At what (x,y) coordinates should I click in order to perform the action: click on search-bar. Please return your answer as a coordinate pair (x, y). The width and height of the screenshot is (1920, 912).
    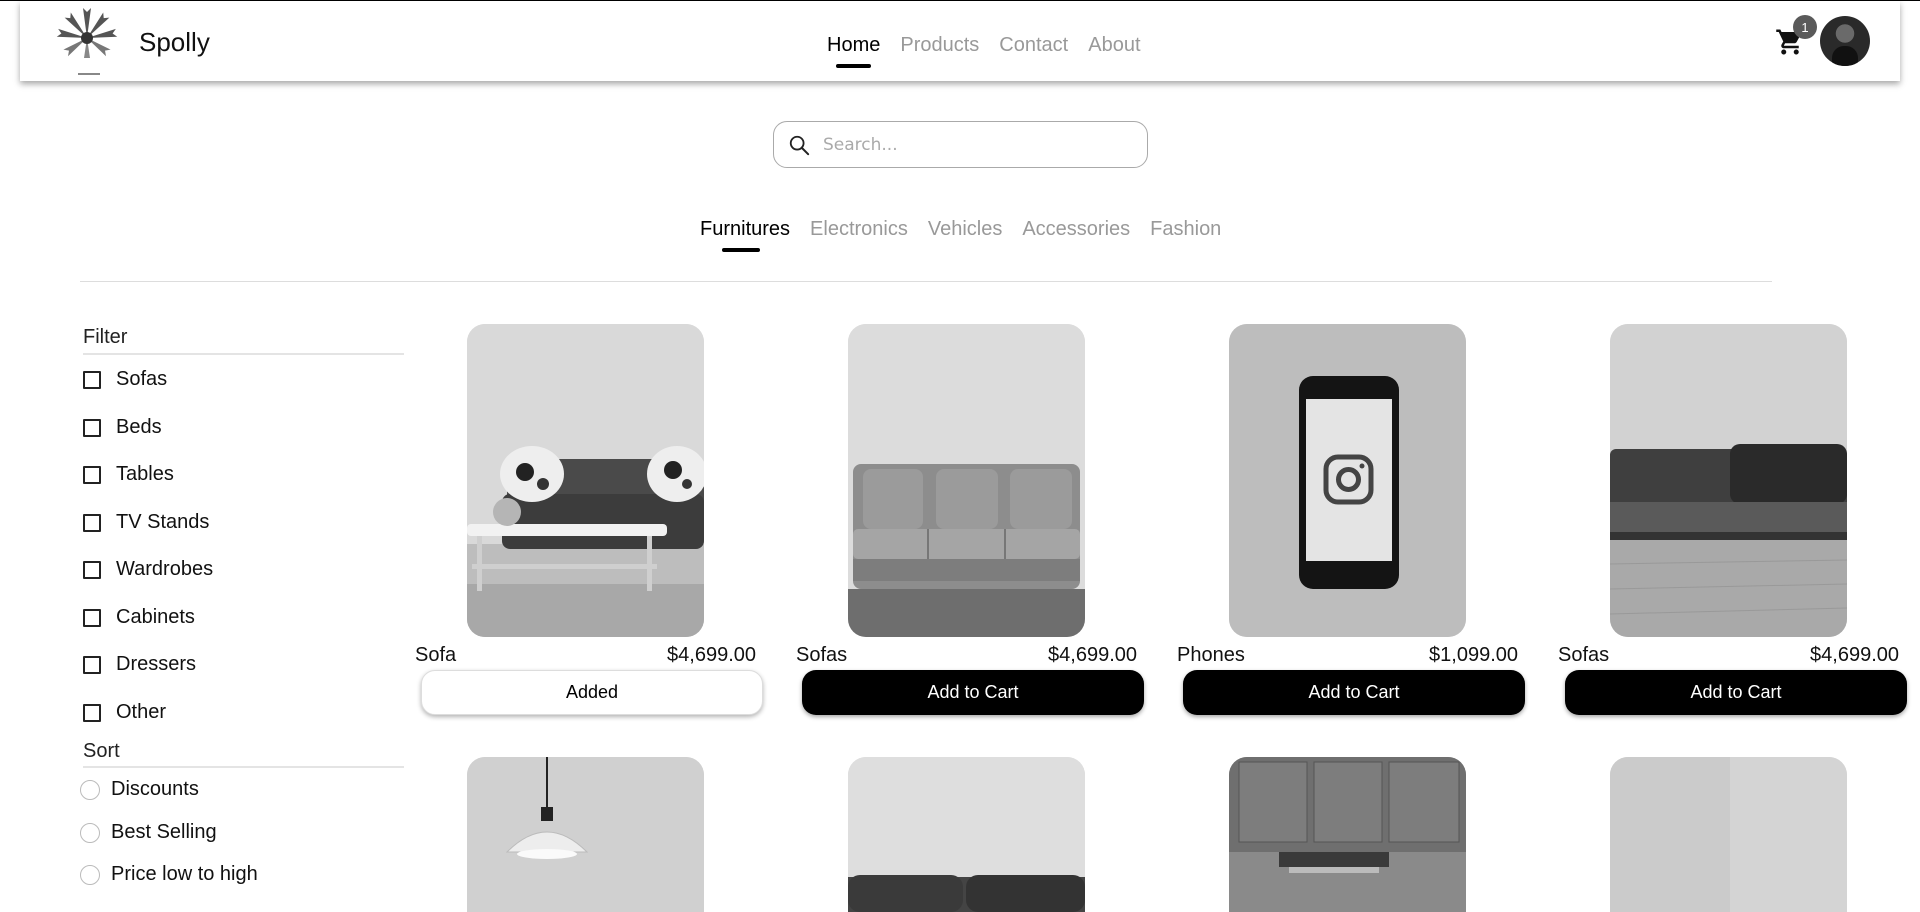
    Looking at the image, I should click on (960, 144).